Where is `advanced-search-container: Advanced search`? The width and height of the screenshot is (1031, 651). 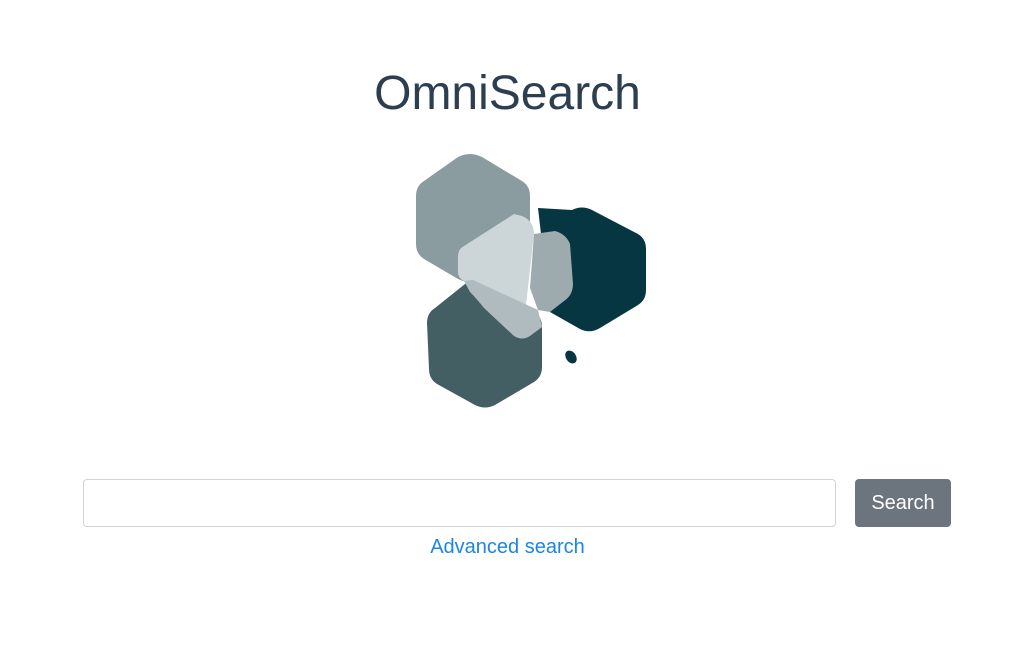 advanced-search-container: Advanced search is located at coordinates (507, 547).